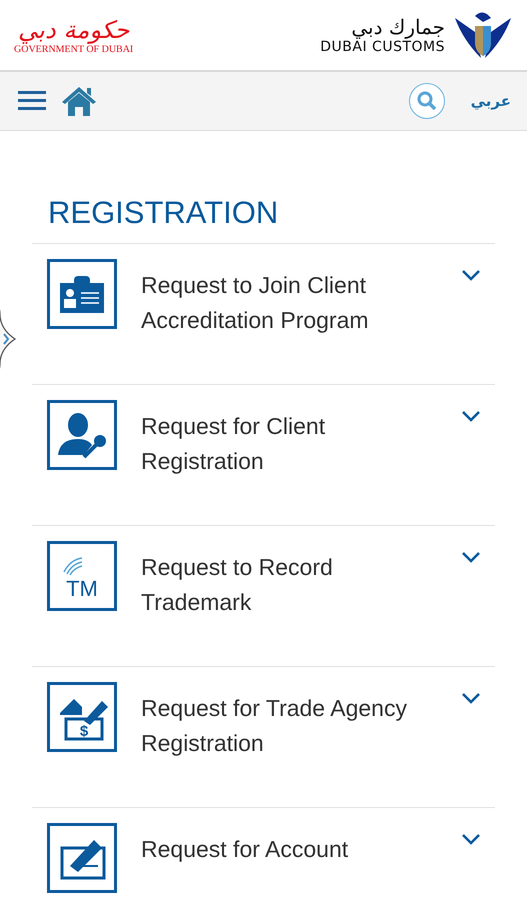 The height and width of the screenshot is (900, 527). I want to click on section-title: REGISTRATION, so click(164, 213).